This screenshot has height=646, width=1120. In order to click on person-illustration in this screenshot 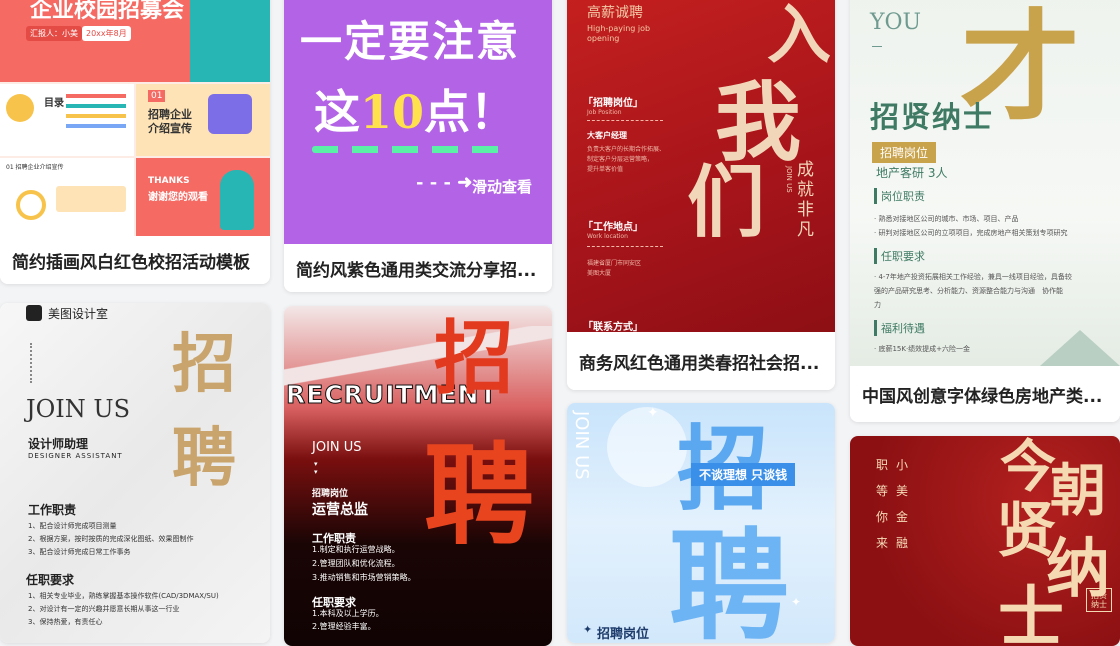, I will do `click(237, 200)`.